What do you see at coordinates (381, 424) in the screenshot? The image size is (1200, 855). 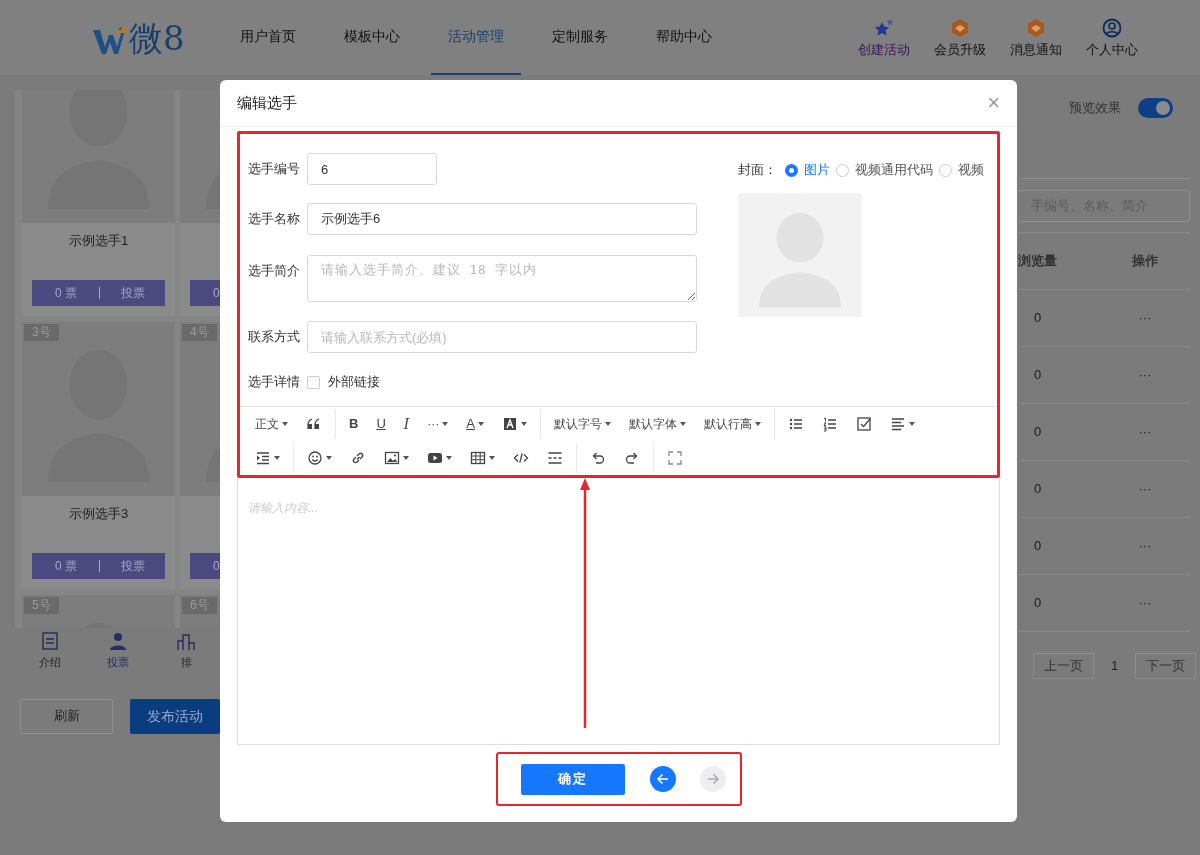 I see `toolbar-button: U` at bounding box center [381, 424].